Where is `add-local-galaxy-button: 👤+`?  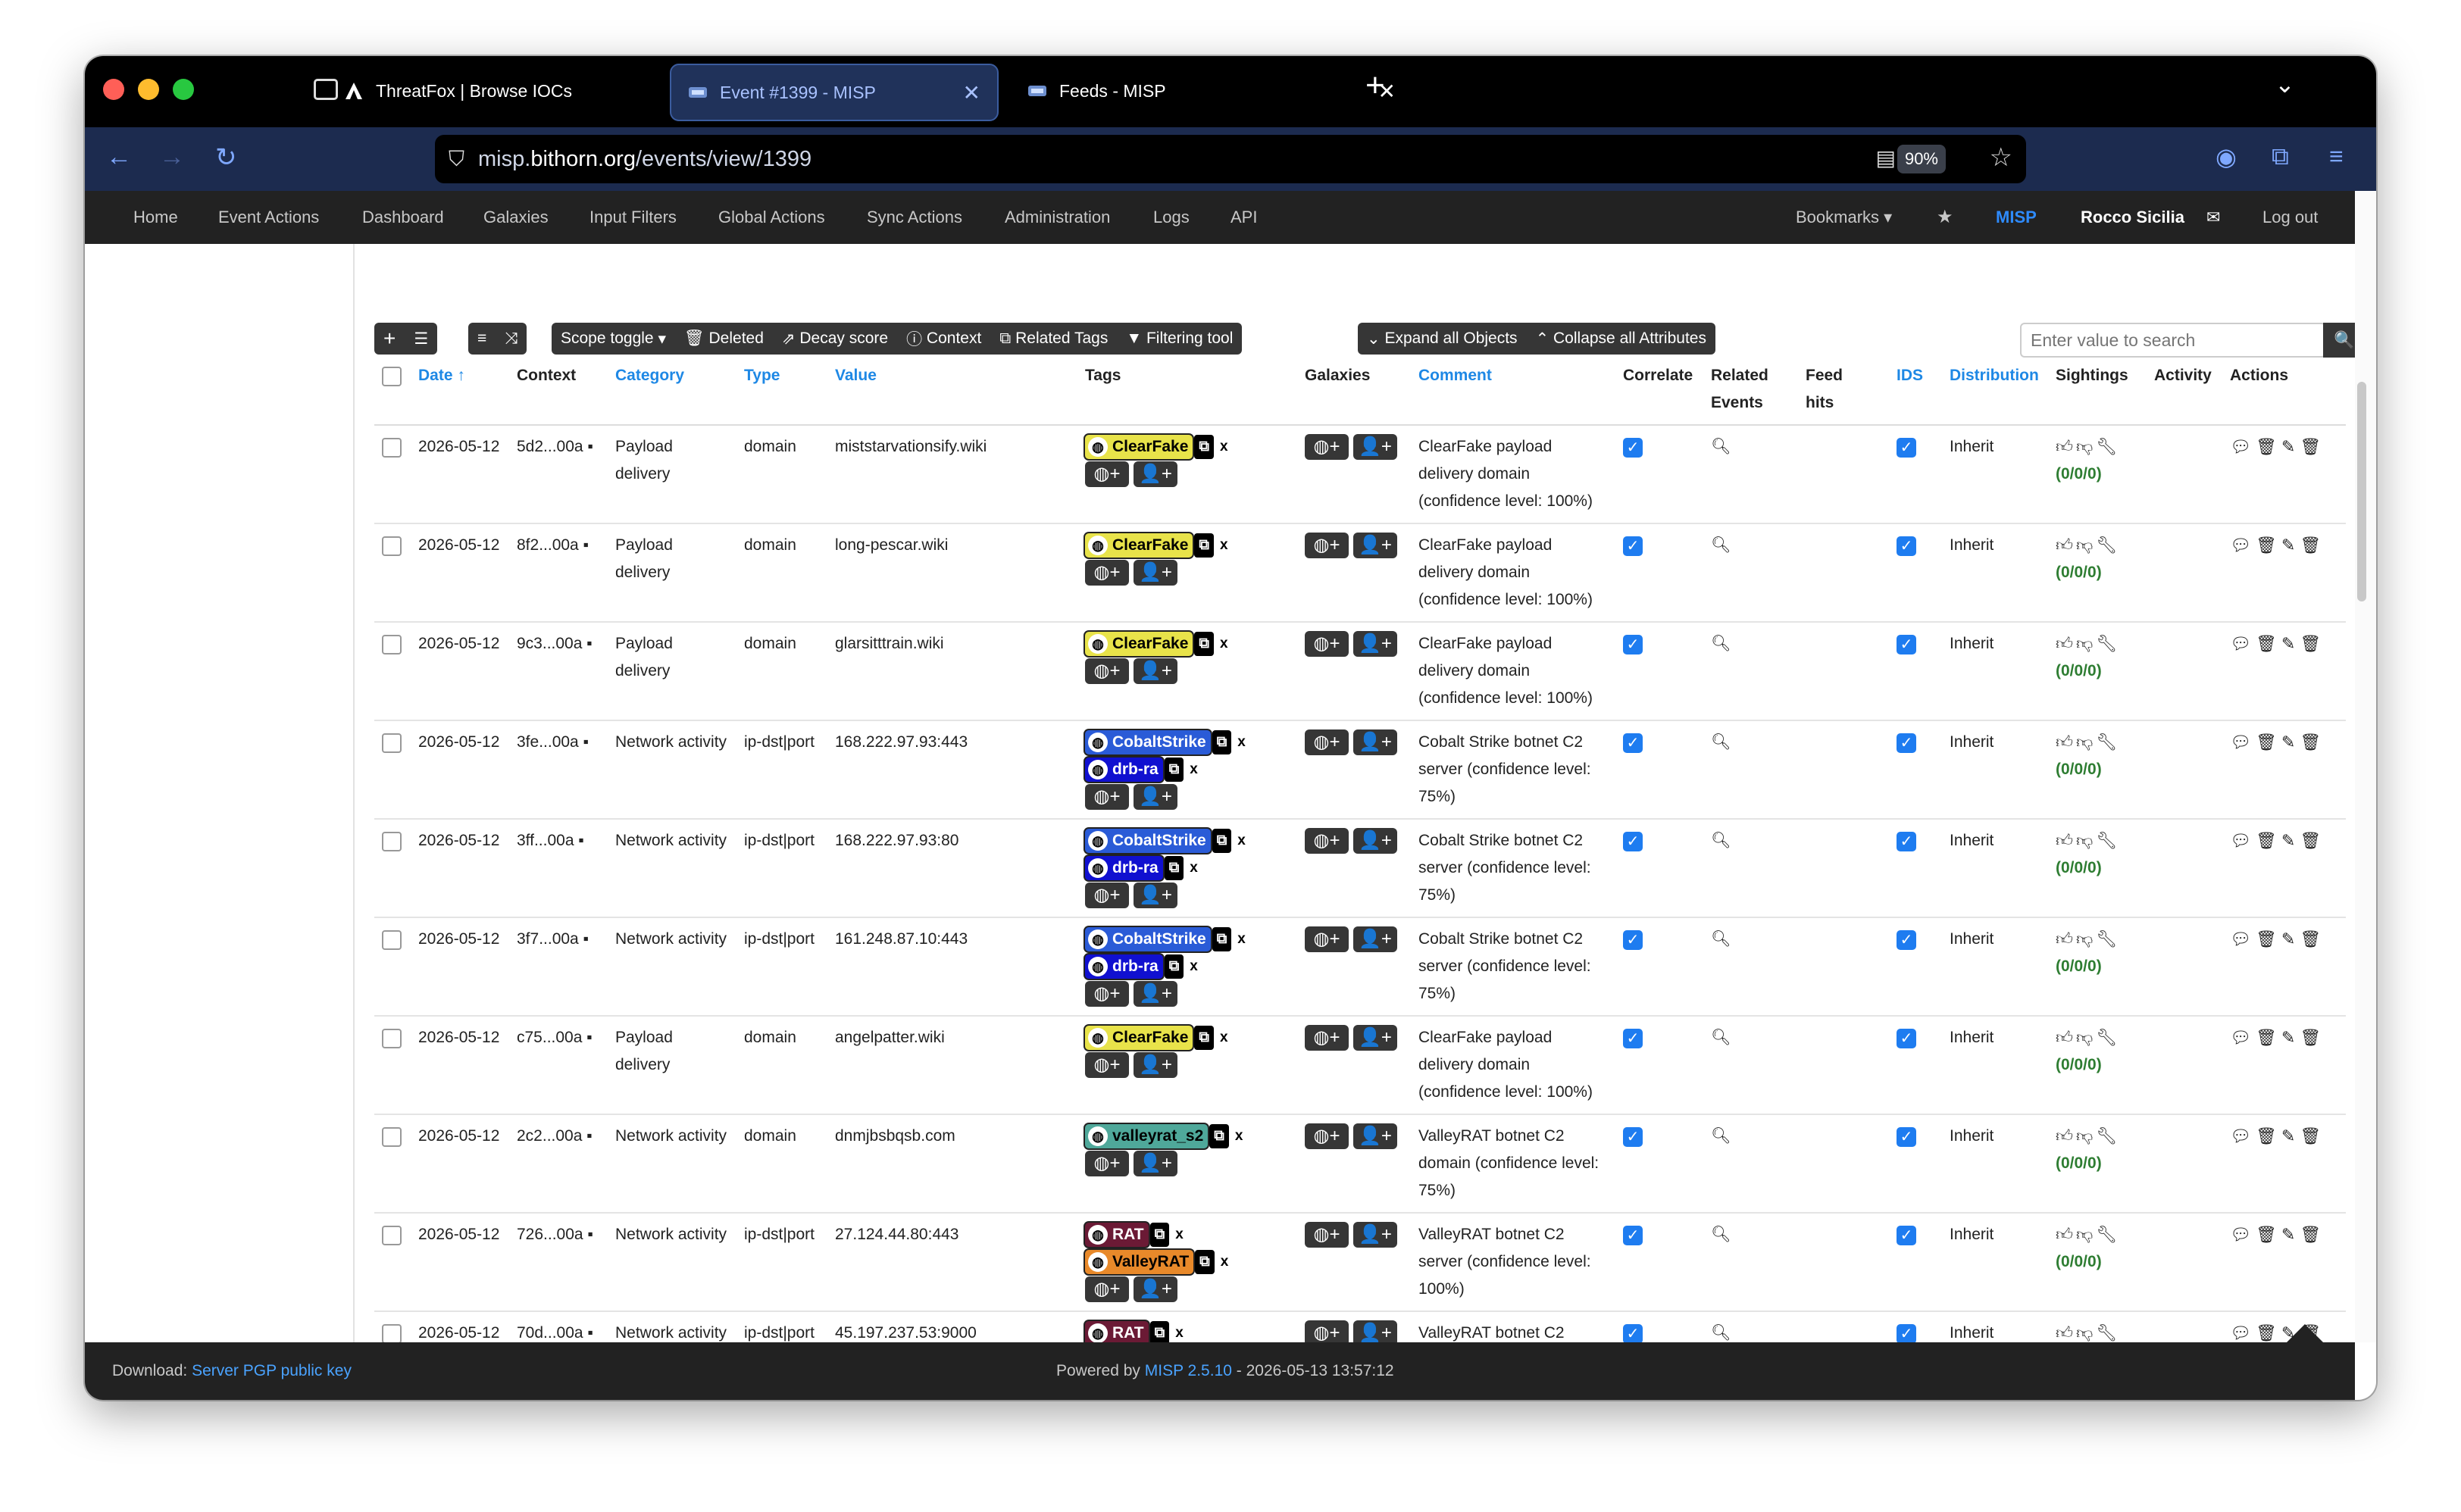 add-local-galaxy-button: 👤+ is located at coordinates (1375, 1331).